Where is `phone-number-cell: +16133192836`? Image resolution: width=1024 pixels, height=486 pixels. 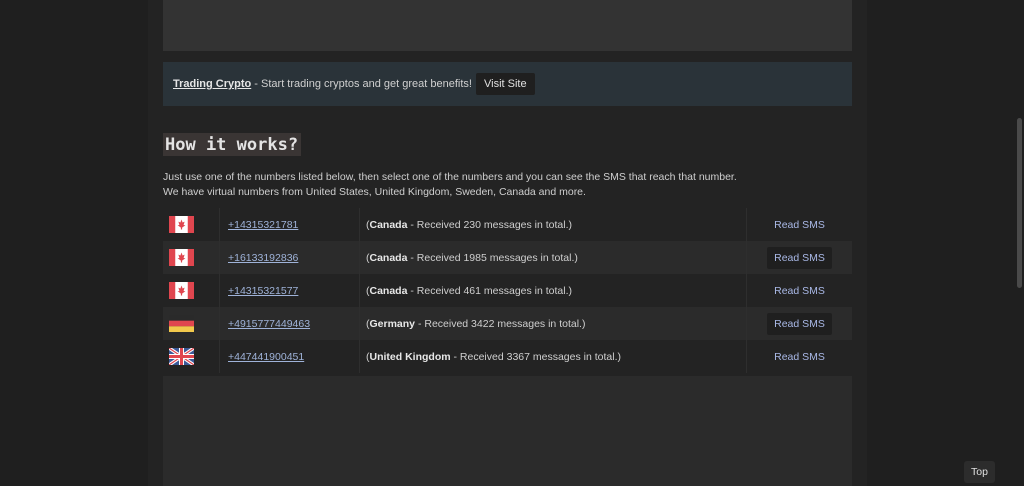
phone-number-cell: +16133192836 is located at coordinates (290, 257).